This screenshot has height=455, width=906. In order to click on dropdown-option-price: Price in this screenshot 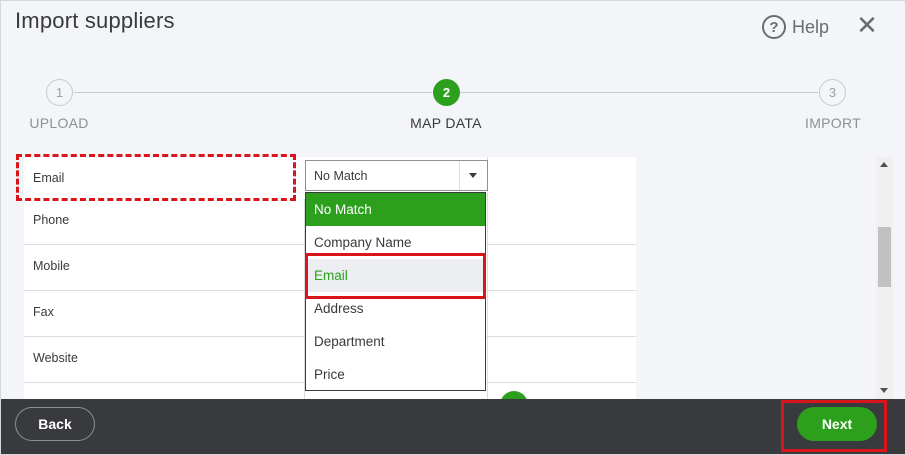, I will do `click(395, 374)`.